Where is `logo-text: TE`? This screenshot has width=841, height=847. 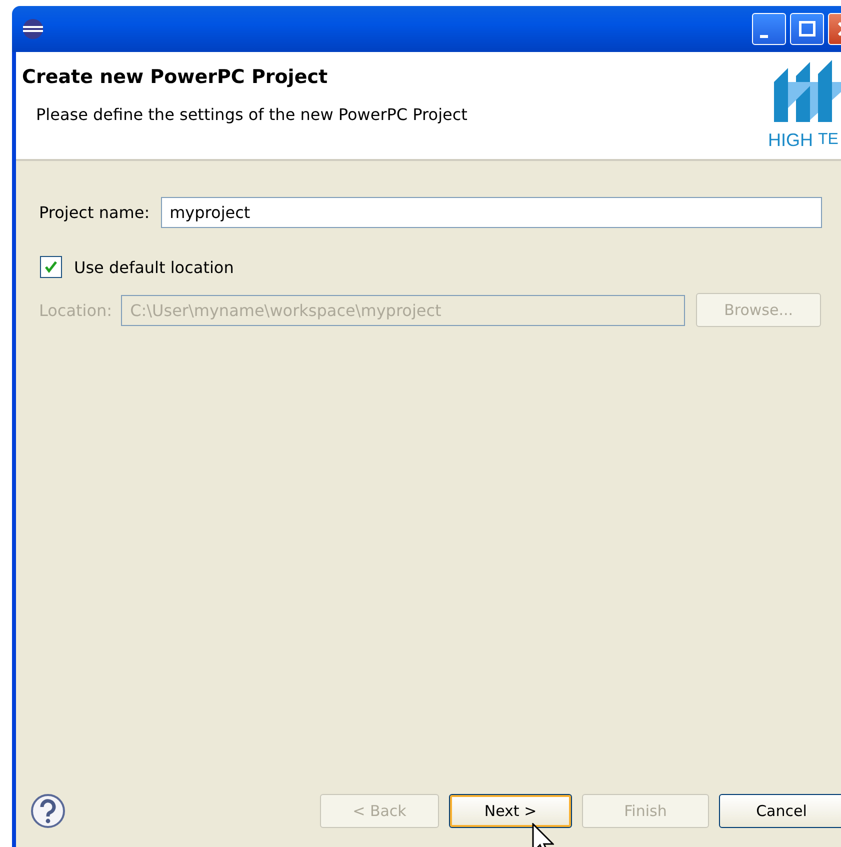 logo-text: TE is located at coordinates (828, 140).